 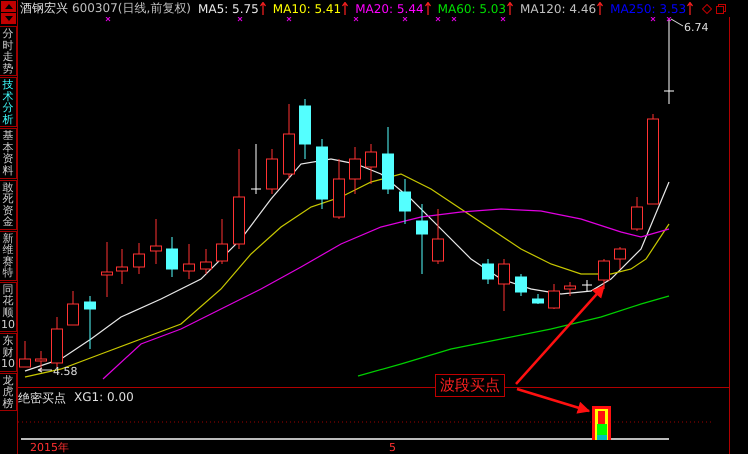 I want to click on side-tab: 新维赛特, so click(x=8, y=255).